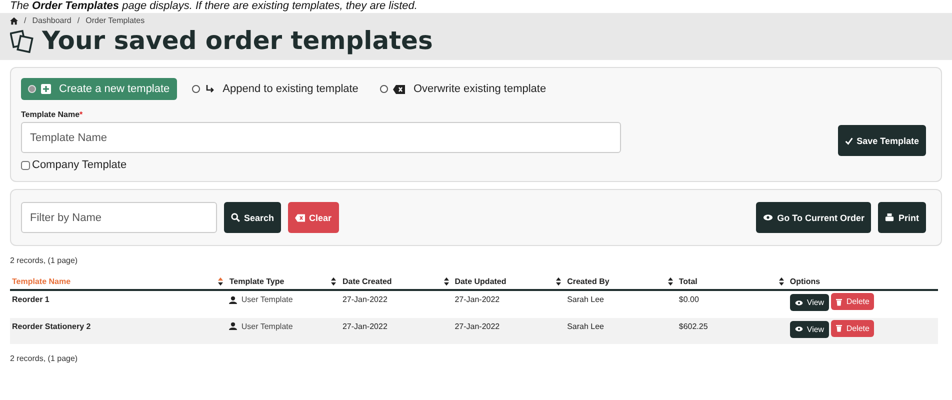  What do you see at coordinates (902, 217) in the screenshot?
I see `print-button: Print` at bounding box center [902, 217].